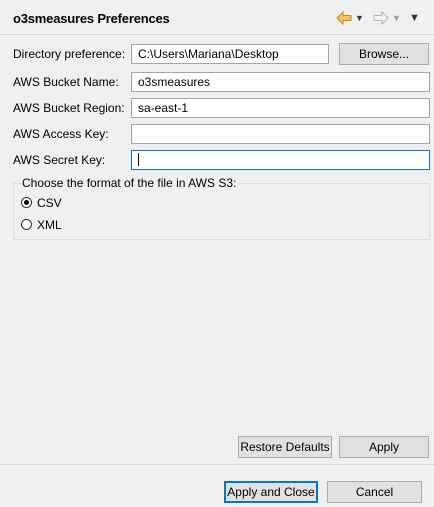 Image resolution: width=434 pixels, height=507 pixels. Describe the element at coordinates (69, 54) in the screenshot. I see `directory-preference-label: Directory preference:` at that location.